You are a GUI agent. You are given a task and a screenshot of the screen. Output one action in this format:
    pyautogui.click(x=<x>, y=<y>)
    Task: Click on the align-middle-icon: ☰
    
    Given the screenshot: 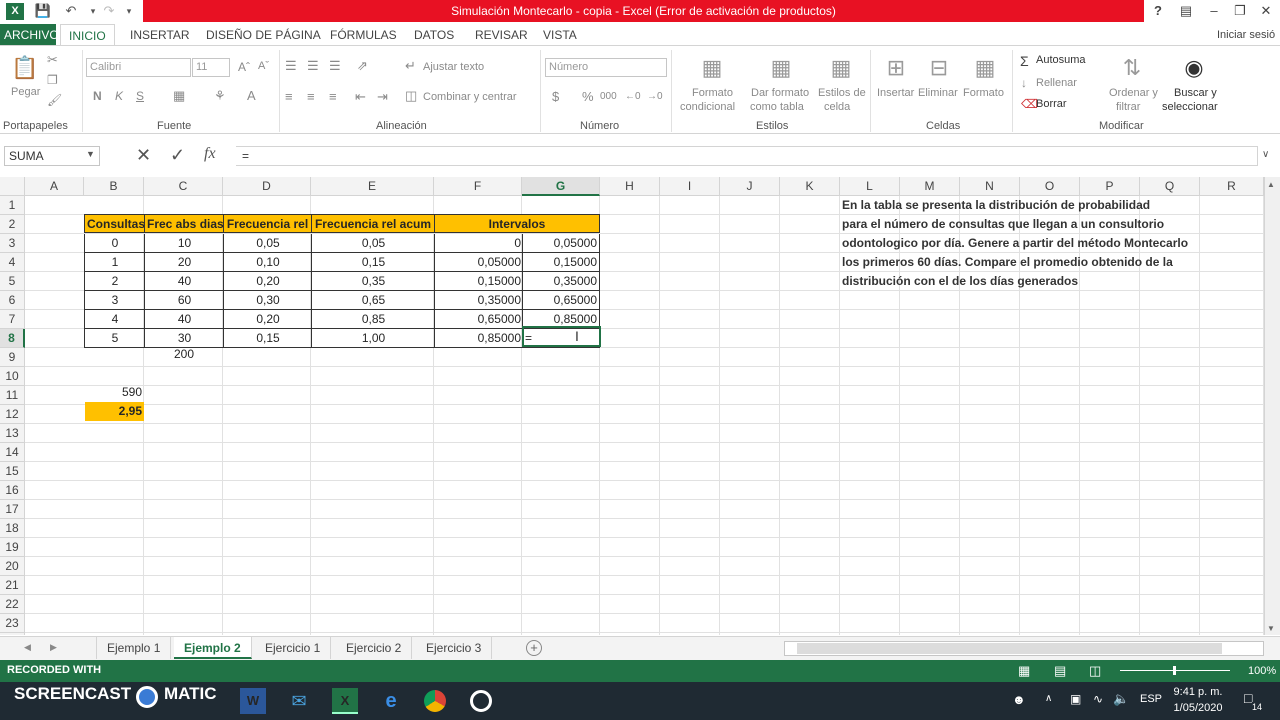 What is the action you would take?
    pyautogui.click(x=313, y=66)
    